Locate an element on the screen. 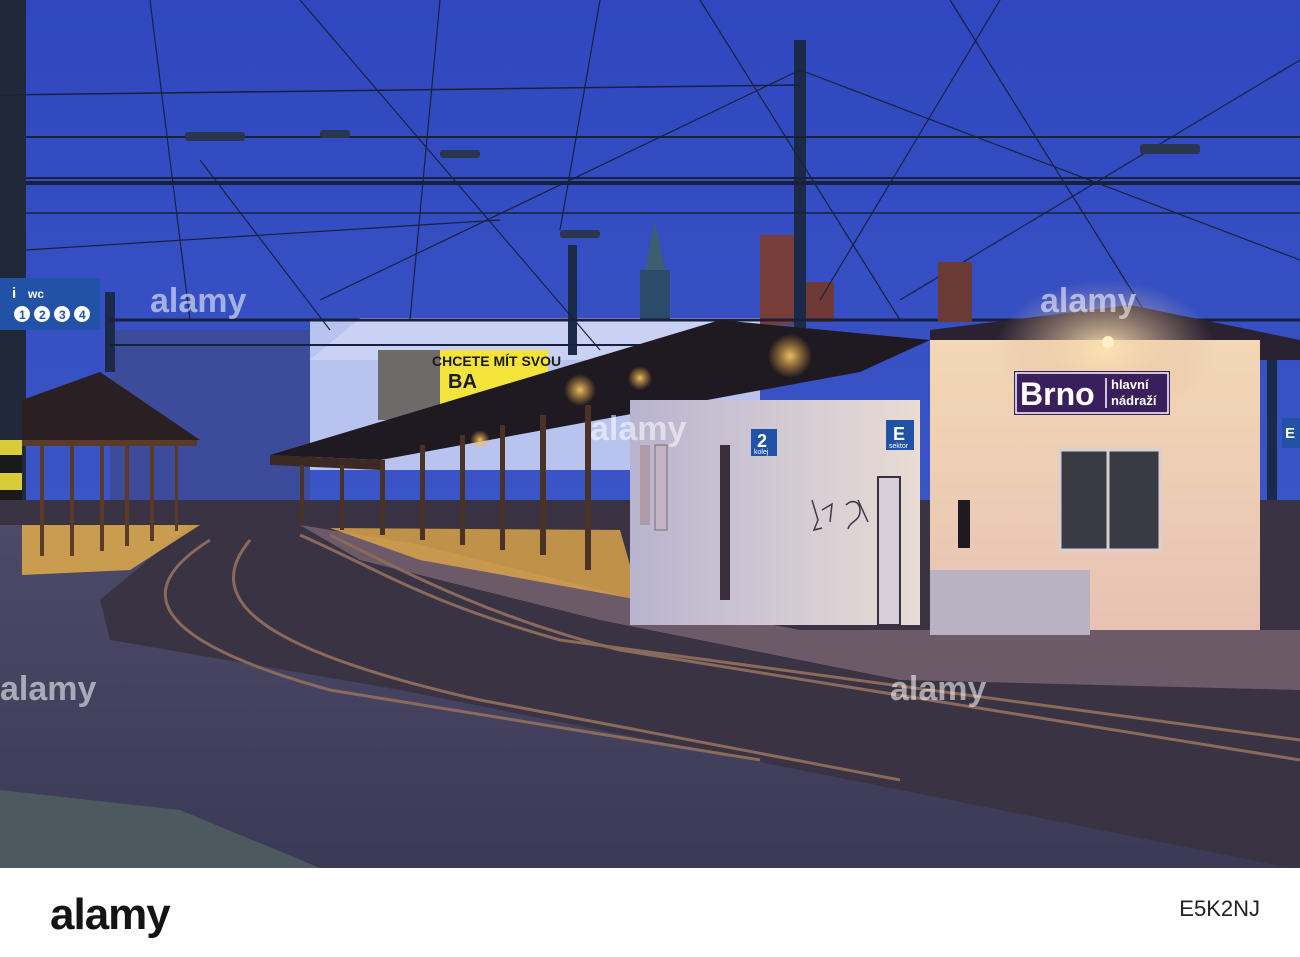 The height and width of the screenshot is (957, 1300). station-name-sign: Brno hlavní nádraží is located at coordinates (1092, 393).